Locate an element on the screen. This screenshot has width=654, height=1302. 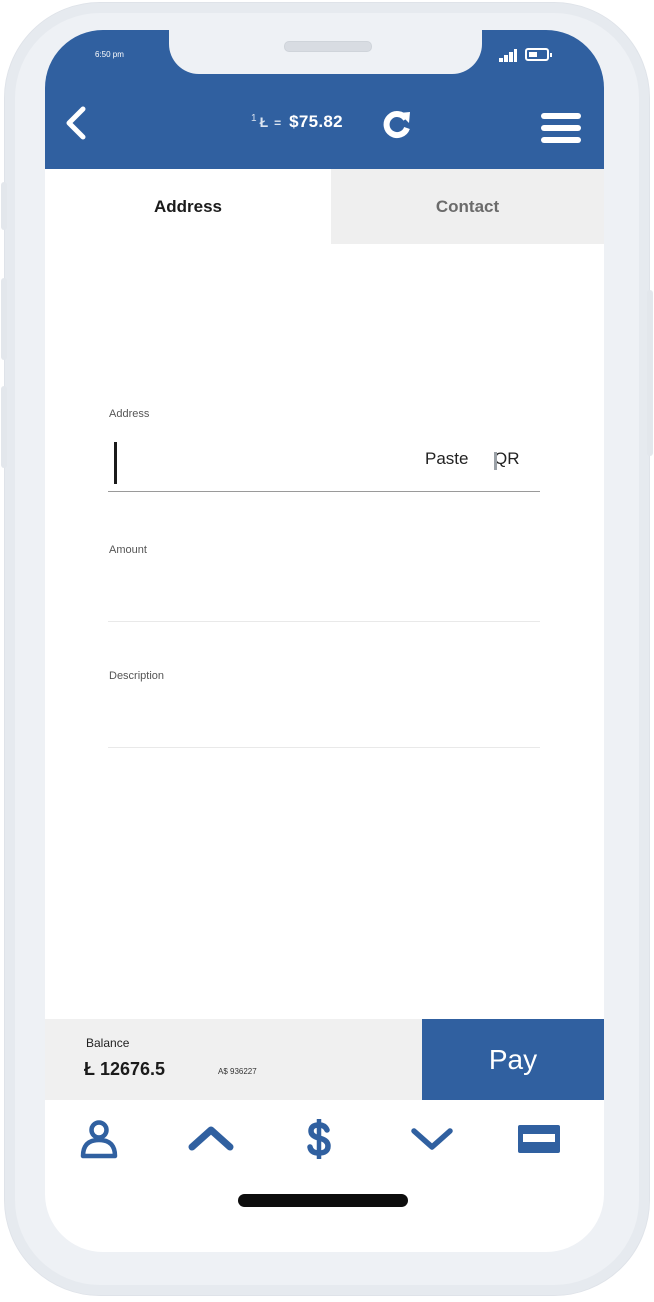
tab-contact: Contact is located at coordinates (467, 206).